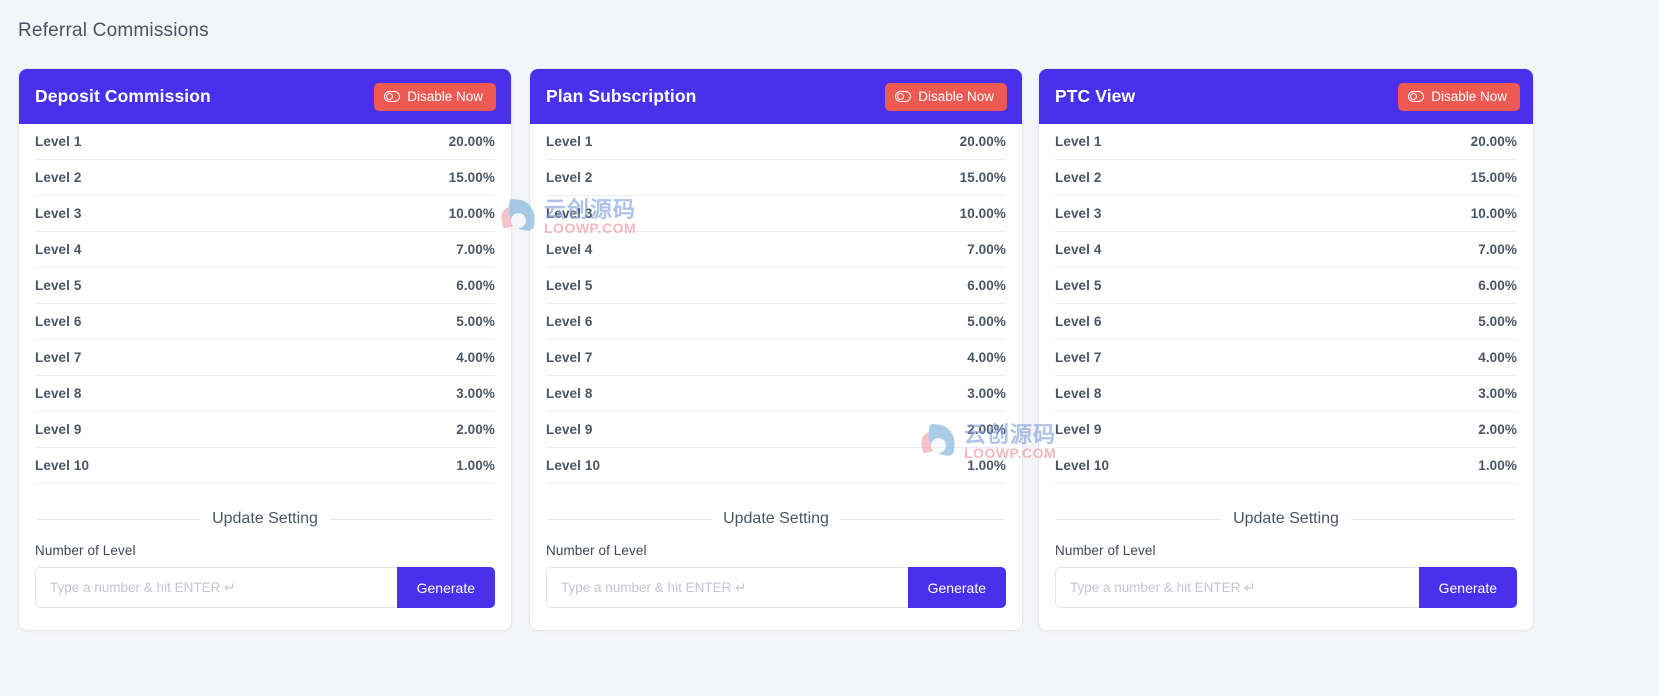 Image resolution: width=1659 pixels, height=696 pixels. What do you see at coordinates (630, 519) in the screenshot?
I see `divider-line-left` at bounding box center [630, 519].